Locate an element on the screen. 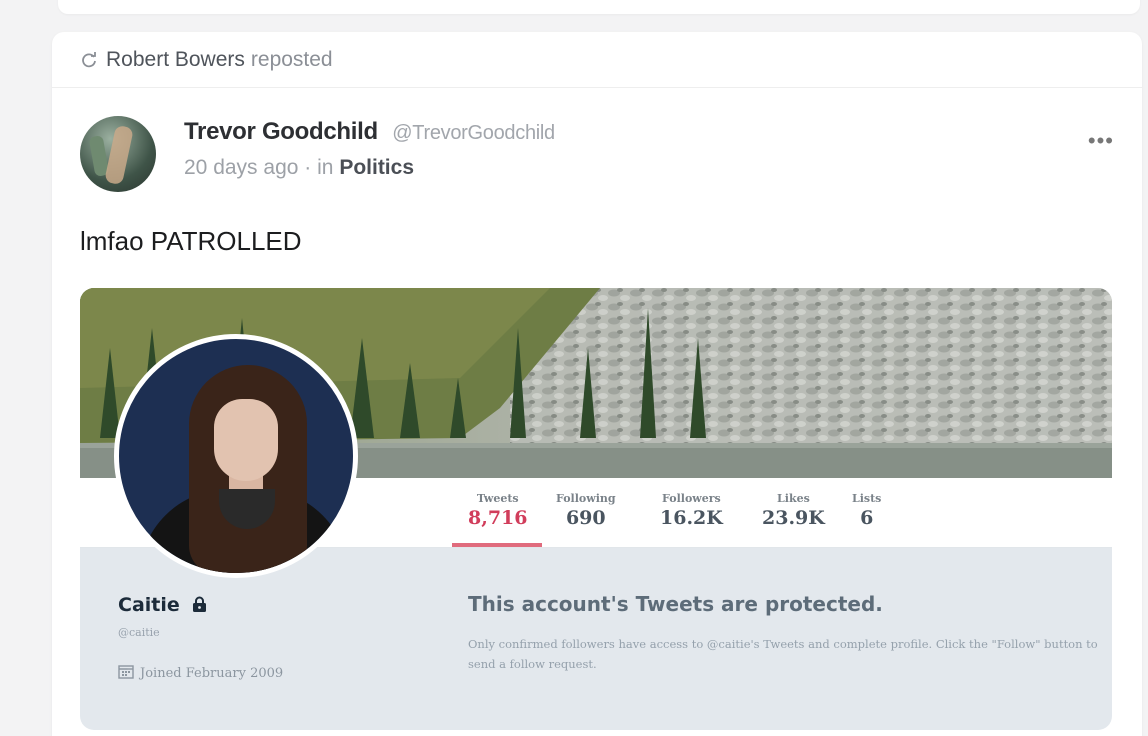 This screenshot has height=736, width=1148. stat-lists: Lists 6 is located at coordinates (866, 510).